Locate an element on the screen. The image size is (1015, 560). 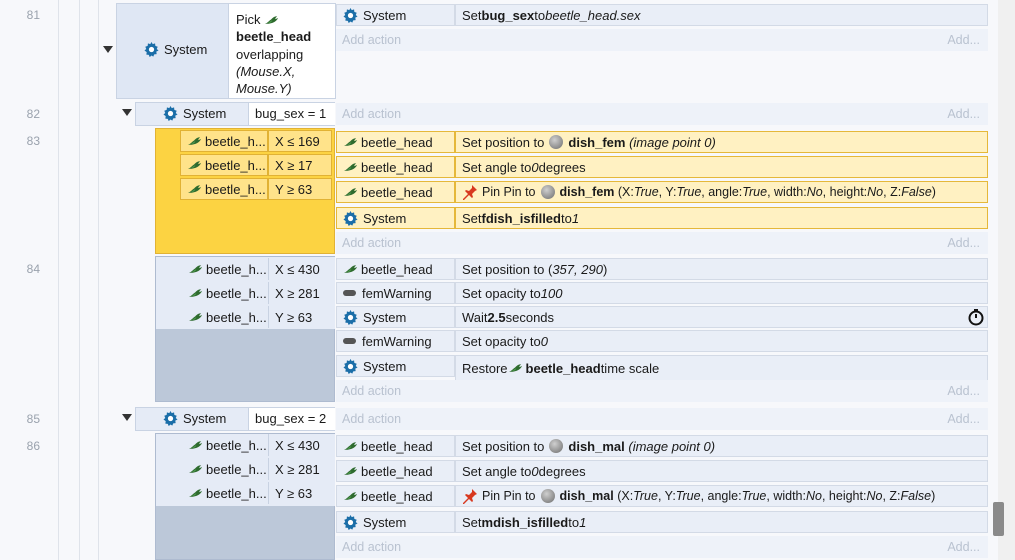
action-set-position: Set position to dish_fem (image point 0) is located at coordinates (721, 142).